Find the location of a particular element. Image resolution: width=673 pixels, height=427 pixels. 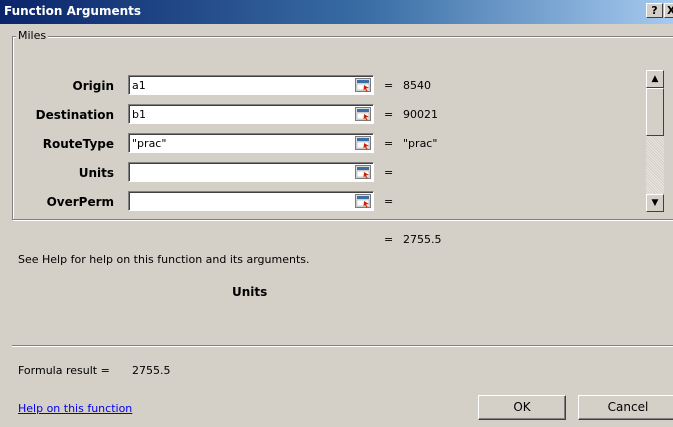

scroll-up-button: ▲ is located at coordinates (655, 79).